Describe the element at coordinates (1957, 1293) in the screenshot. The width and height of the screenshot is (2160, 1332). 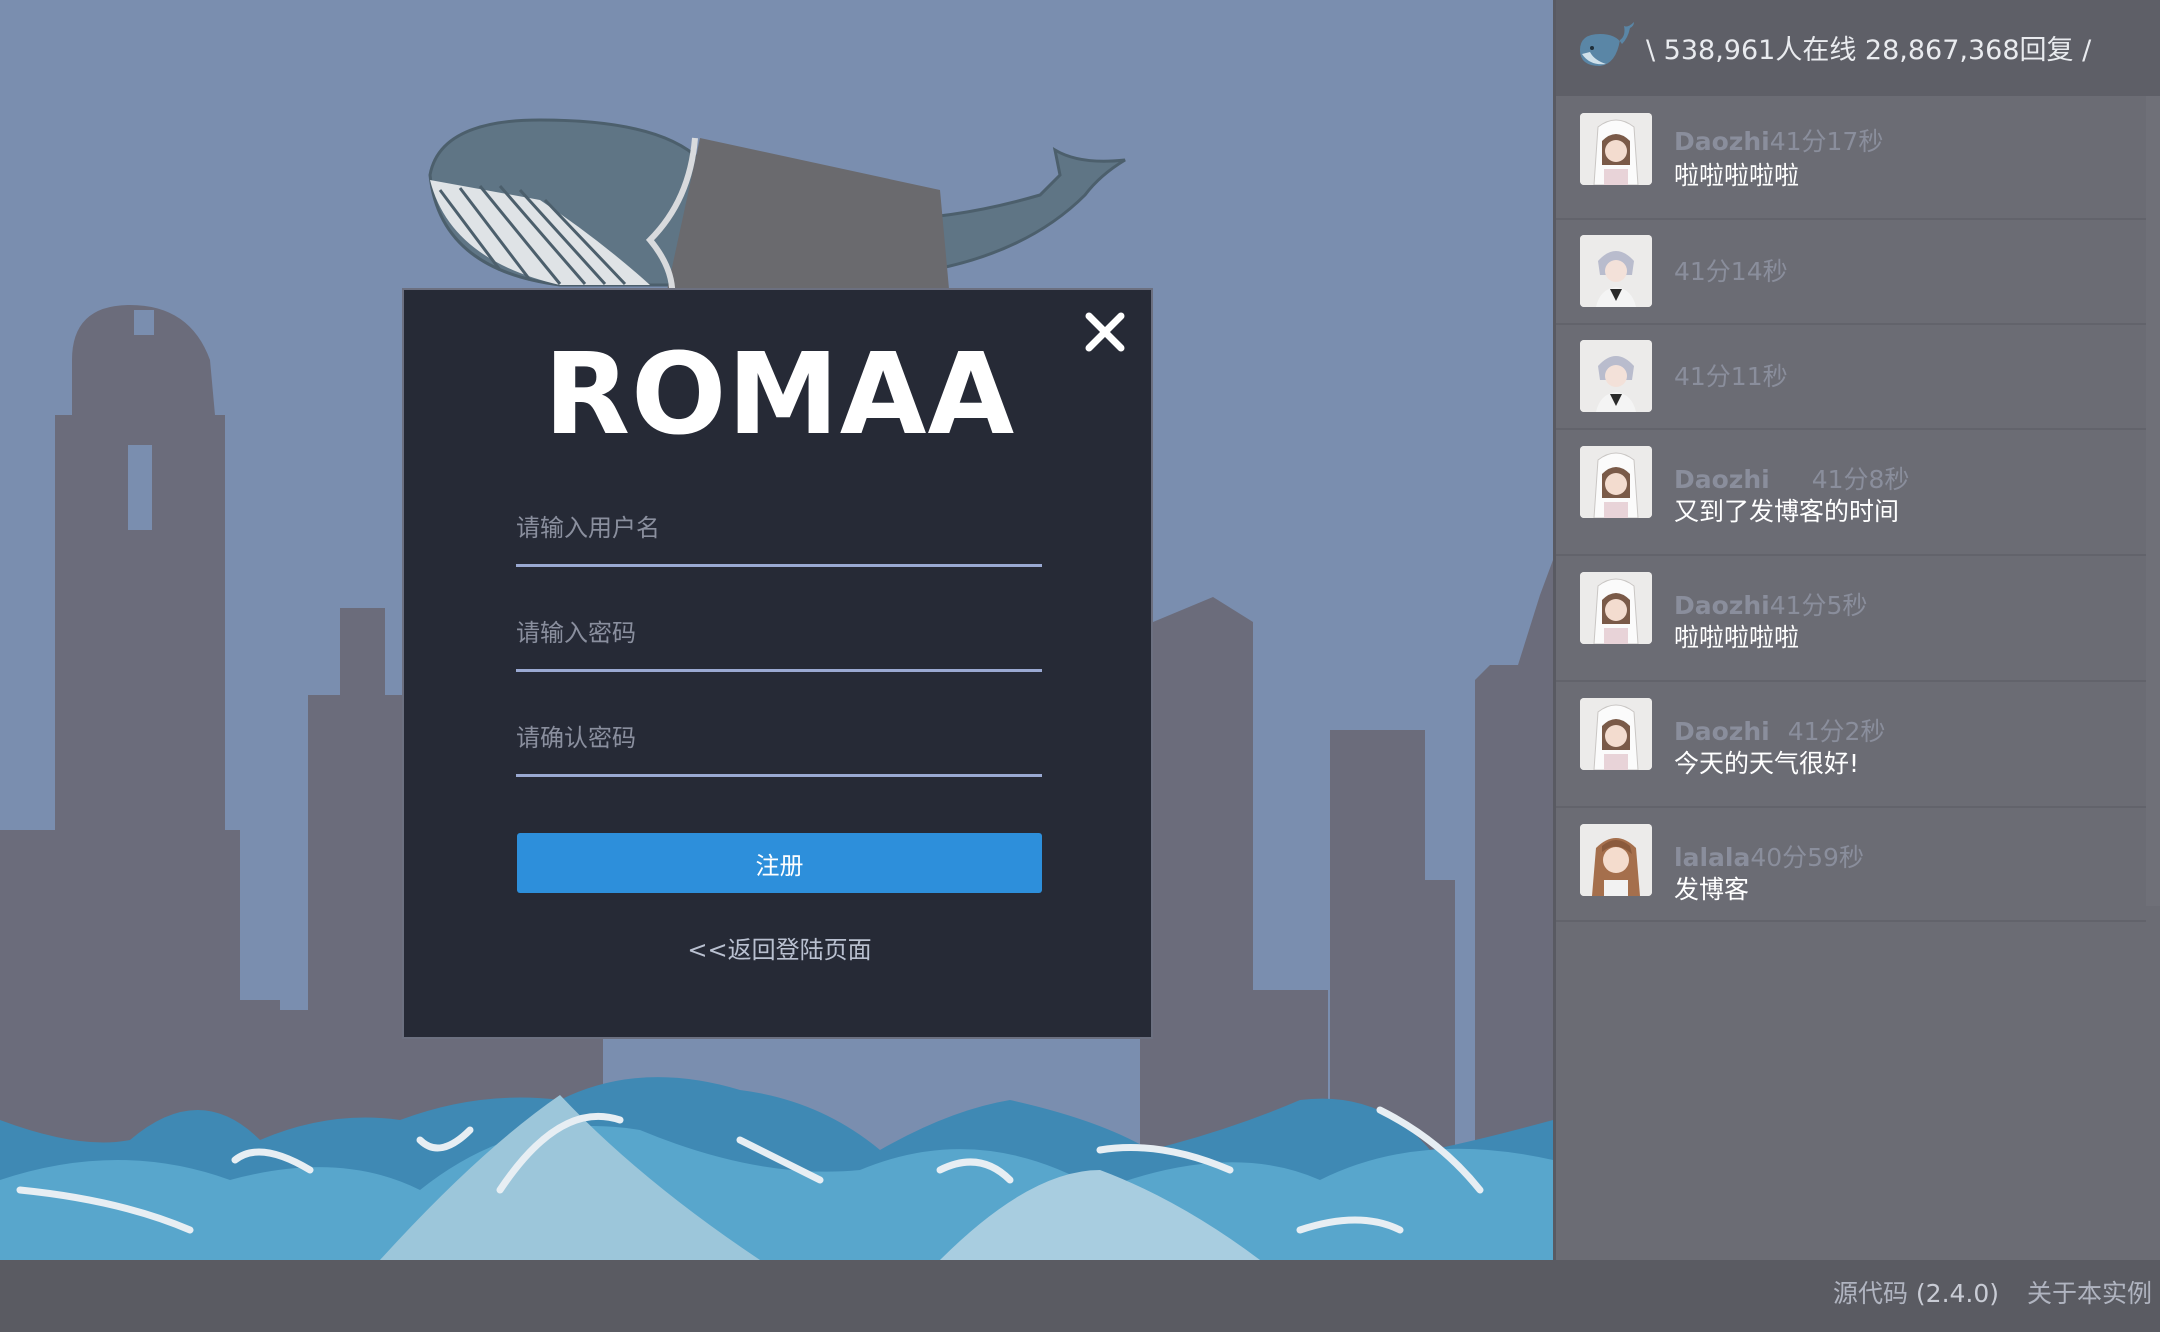
I see `version-label: (2.4.0)` at that location.